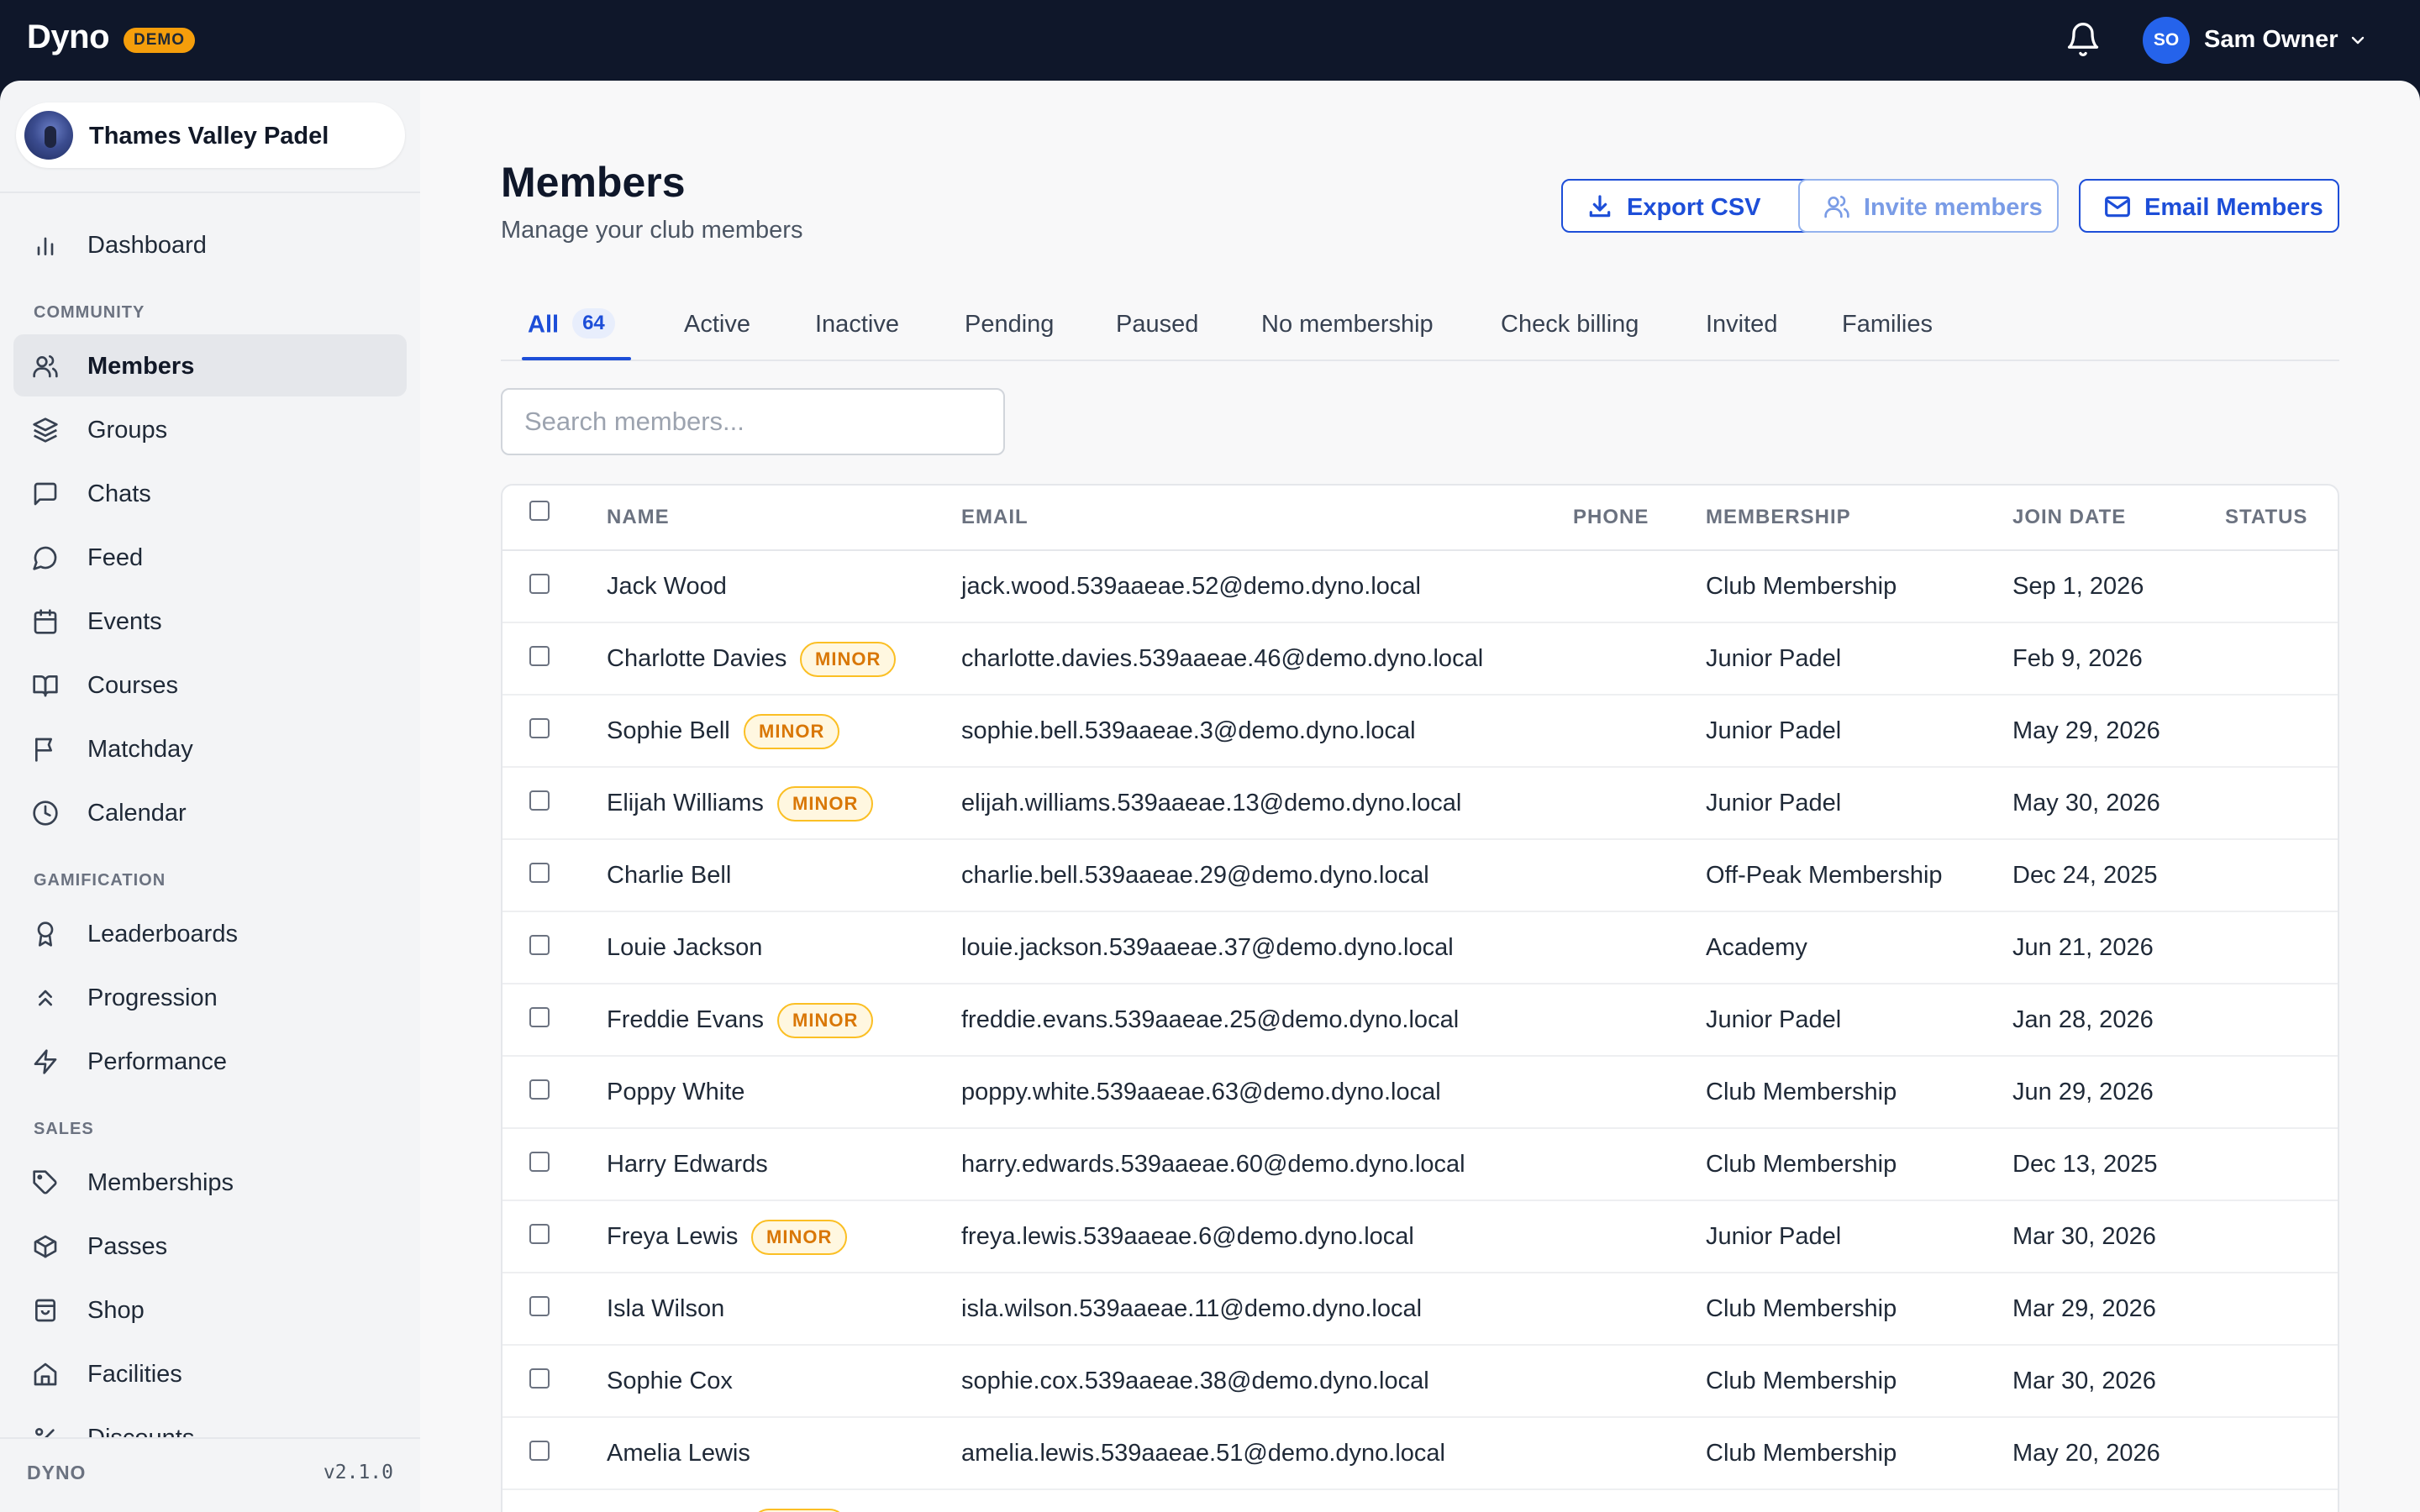  Describe the element at coordinates (210, 812) in the screenshot. I see `sidebar-item-calendar: Calendar` at that location.